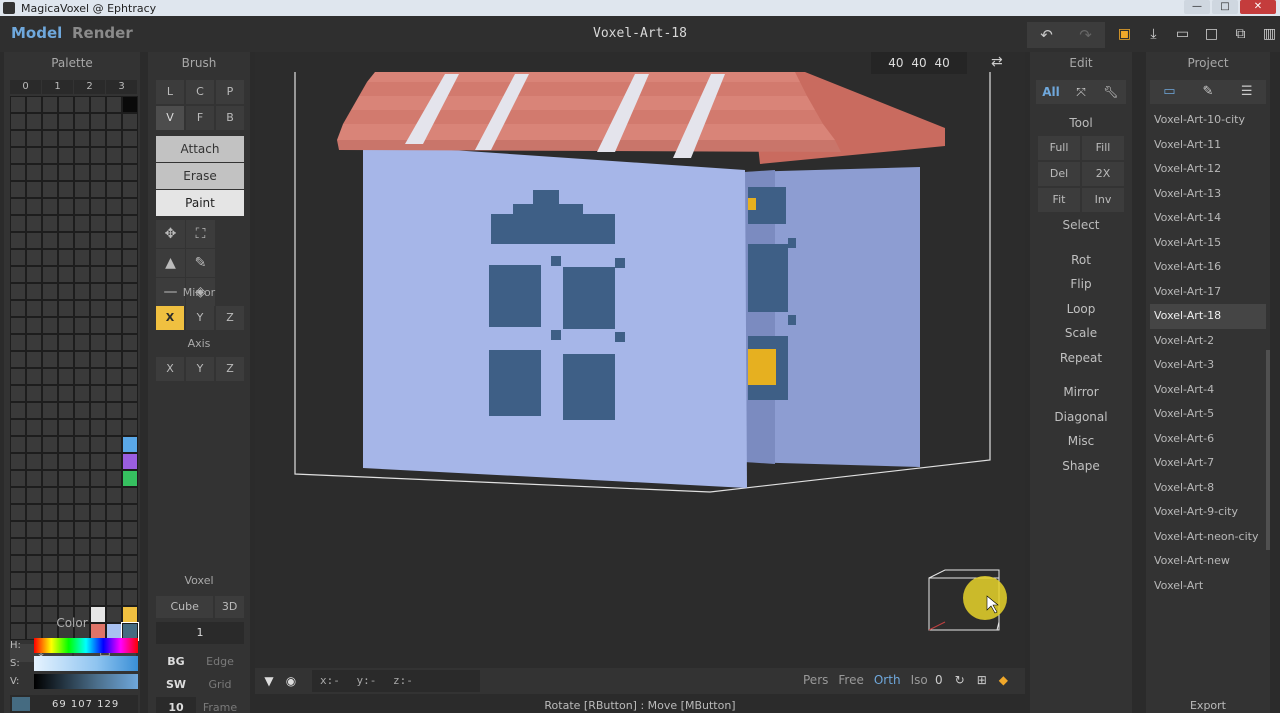  Describe the element at coordinates (1081, 333) in the screenshot. I see `edit-scale: Scale` at that location.